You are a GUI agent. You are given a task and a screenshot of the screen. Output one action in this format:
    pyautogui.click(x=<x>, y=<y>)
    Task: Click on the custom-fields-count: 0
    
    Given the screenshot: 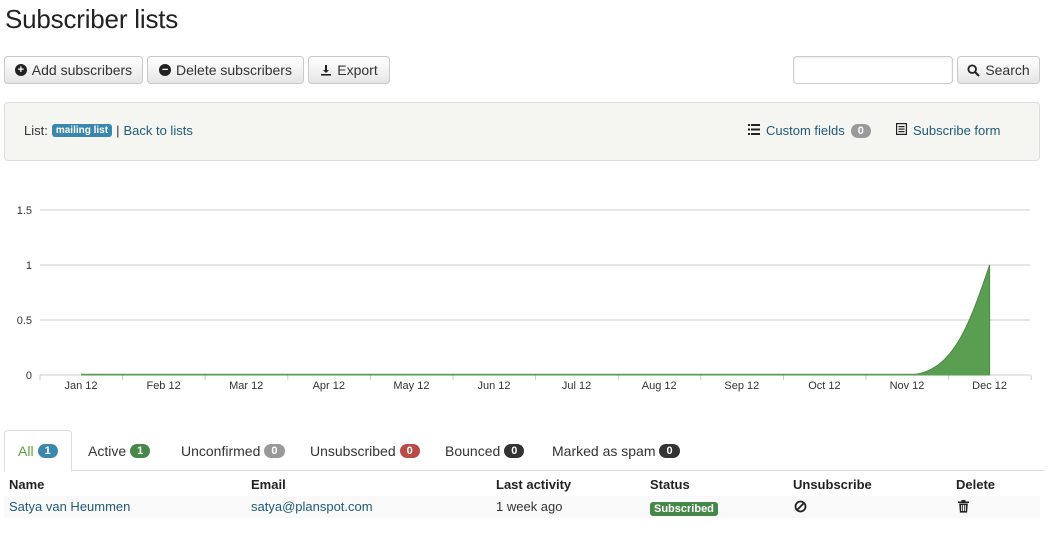 What is the action you would take?
    pyautogui.click(x=860, y=130)
    